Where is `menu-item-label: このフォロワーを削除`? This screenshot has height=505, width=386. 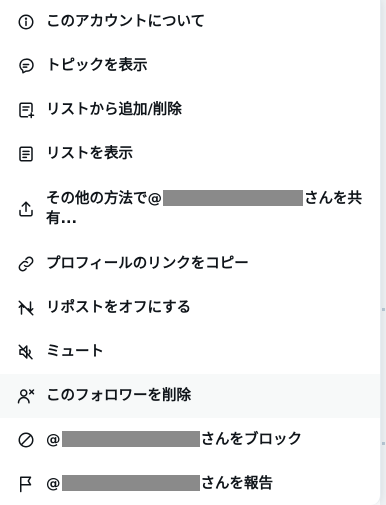
menu-item-label: このフォロワーを削除 is located at coordinates (118, 396).